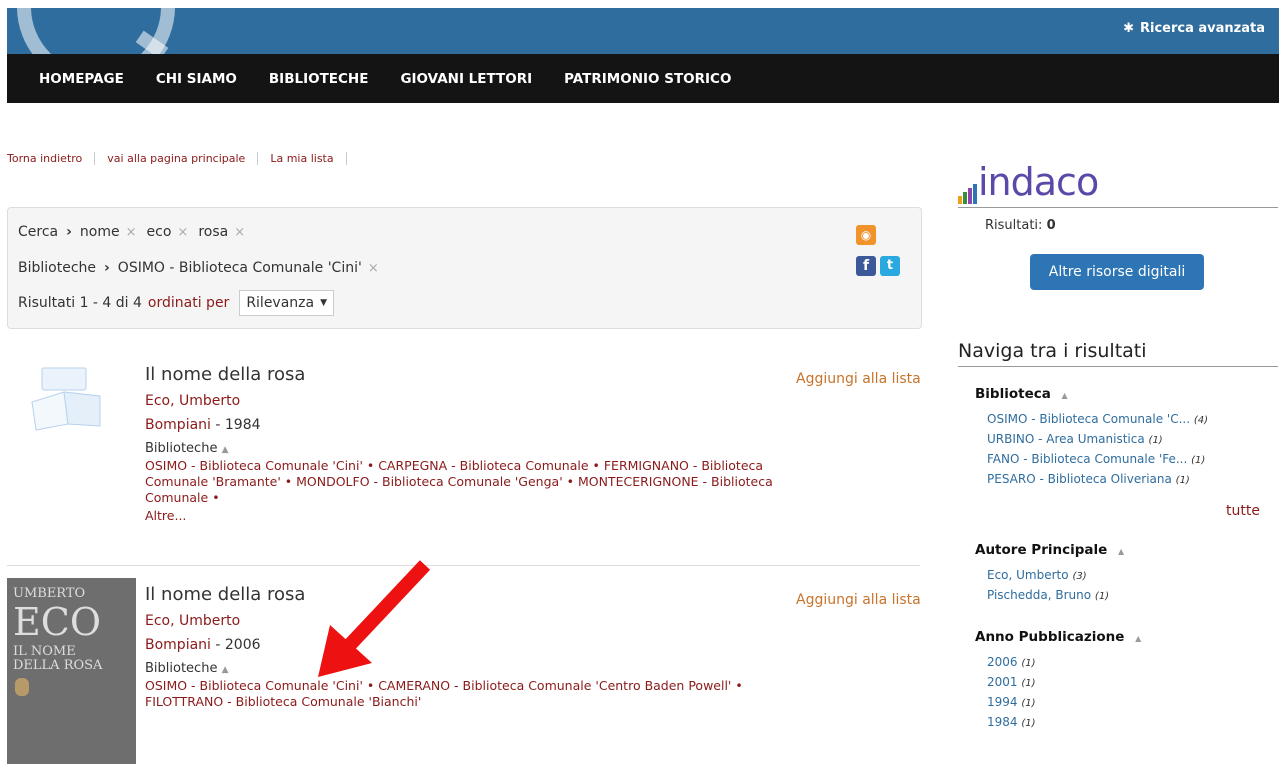 The height and width of the screenshot is (764, 1279). I want to click on search-term: nome, so click(99, 232).